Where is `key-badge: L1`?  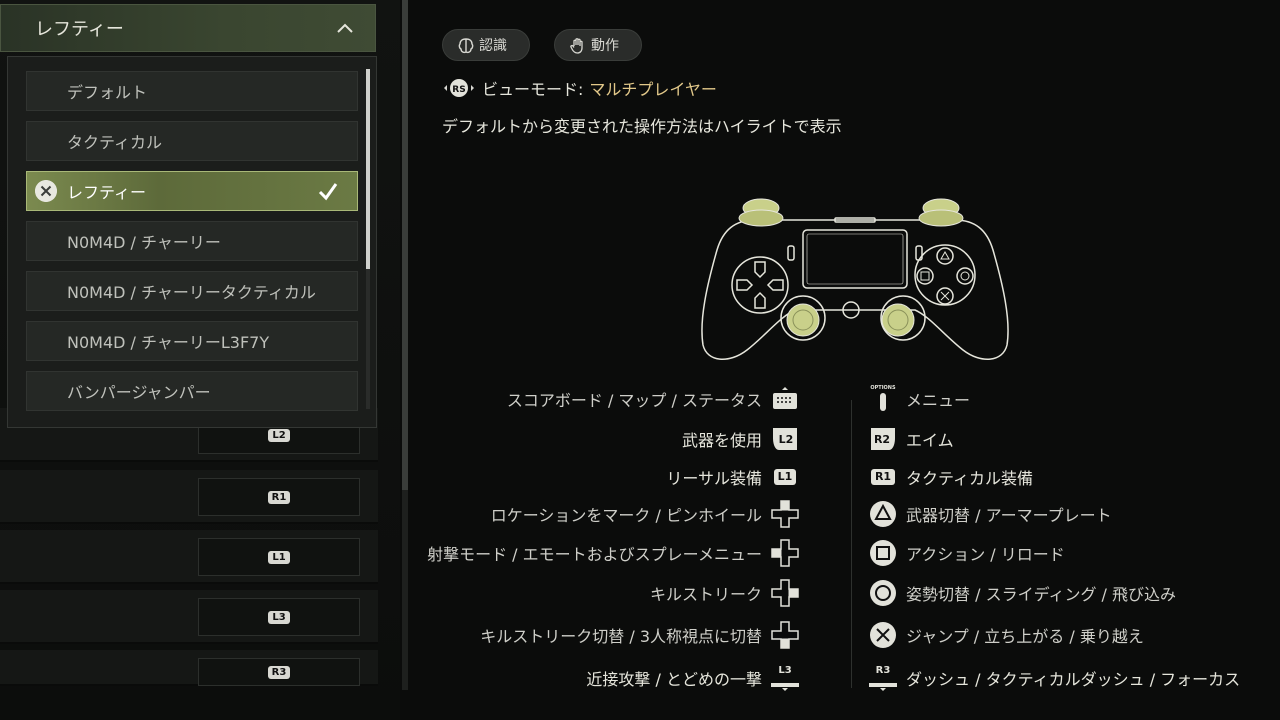 key-badge: L1 is located at coordinates (279, 557).